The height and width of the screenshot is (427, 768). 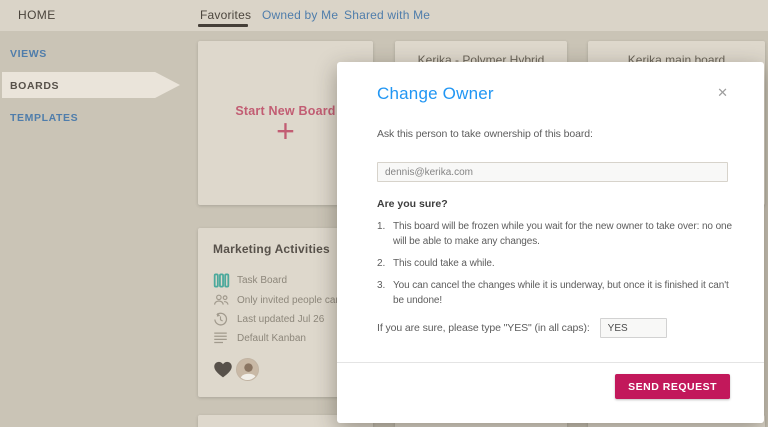 I want to click on warning-number: 2., so click(x=381, y=263).